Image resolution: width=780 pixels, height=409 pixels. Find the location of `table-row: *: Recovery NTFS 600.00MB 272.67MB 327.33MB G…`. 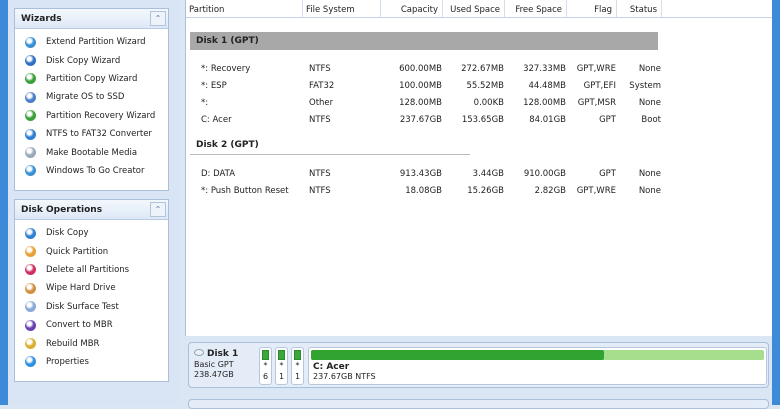

table-row: *: Recovery NTFS 600.00MB 272.67MB 327.33MB G… is located at coordinates (485, 68).